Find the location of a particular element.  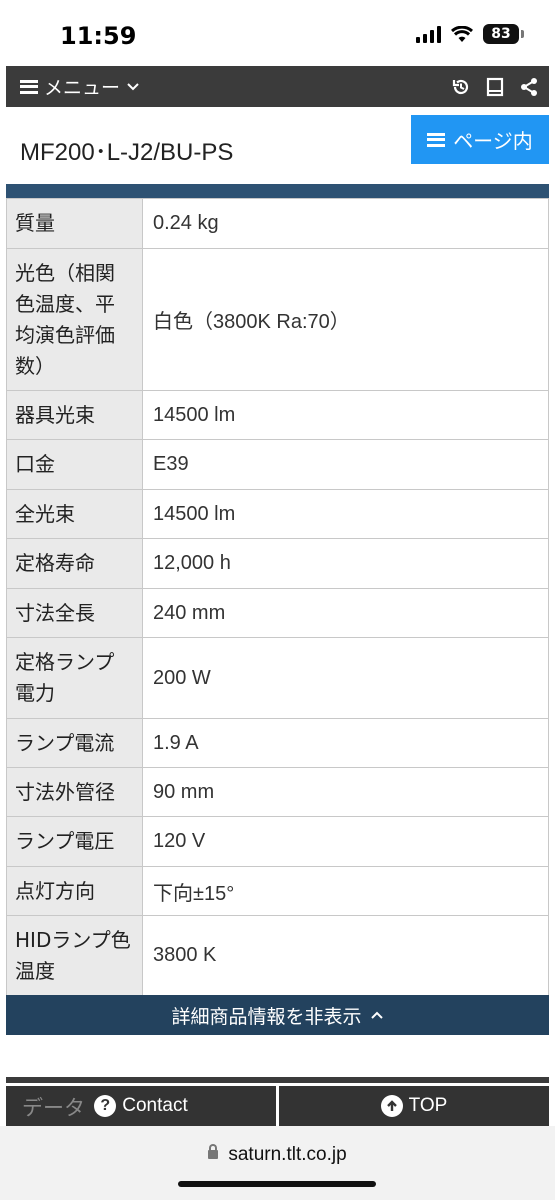

status-icons: 83 is located at coordinates (470, 34).